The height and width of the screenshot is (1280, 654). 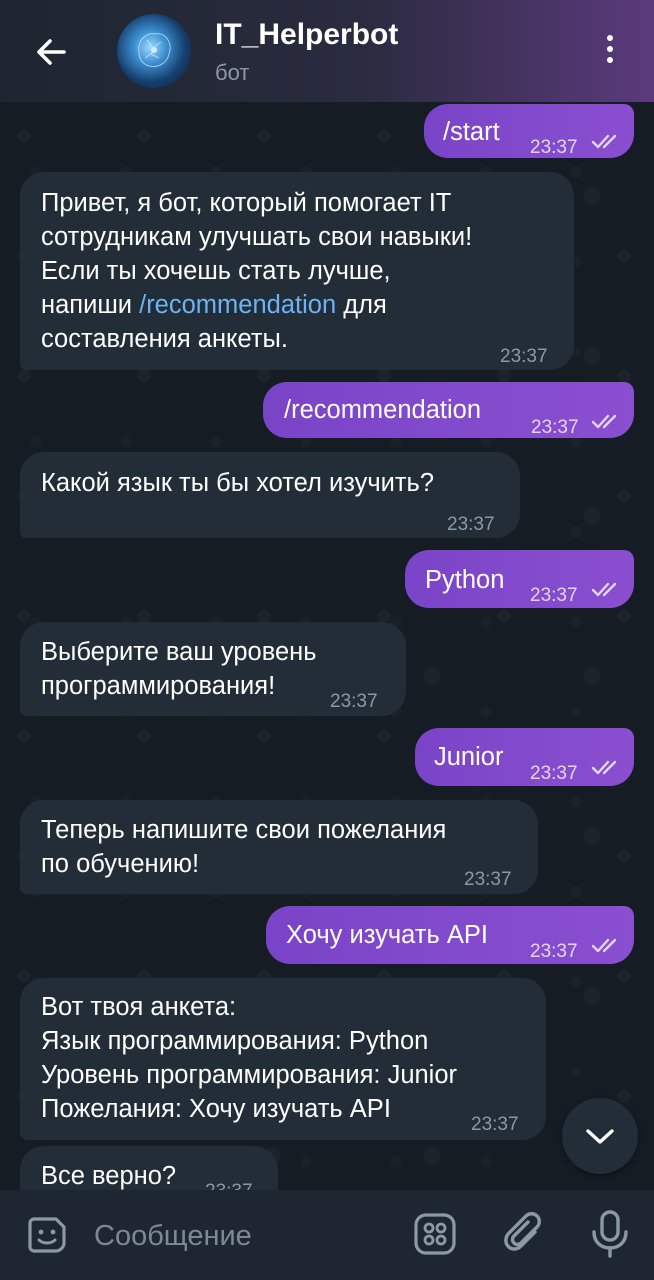 What do you see at coordinates (306, 35) in the screenshot?
I see `chat-title: IT_Helperbot` at bounding box center [306, 35].